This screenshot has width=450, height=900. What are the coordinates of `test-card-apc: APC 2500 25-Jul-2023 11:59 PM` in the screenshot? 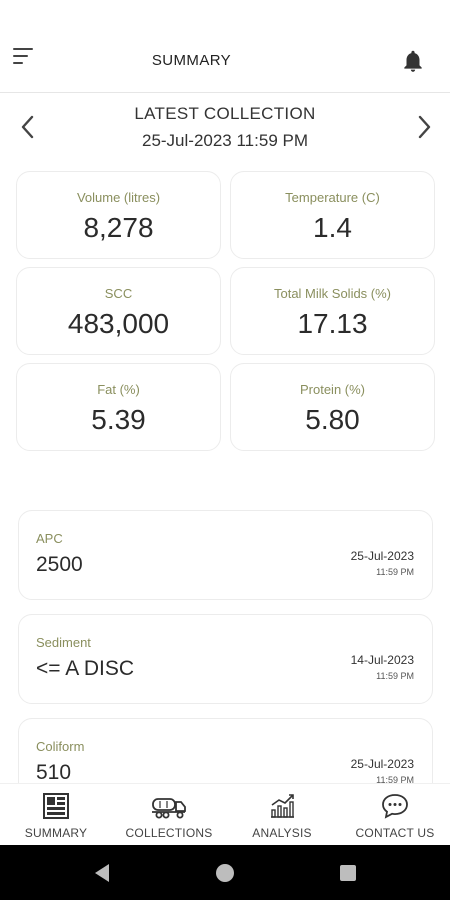 It's located at (225, 555).